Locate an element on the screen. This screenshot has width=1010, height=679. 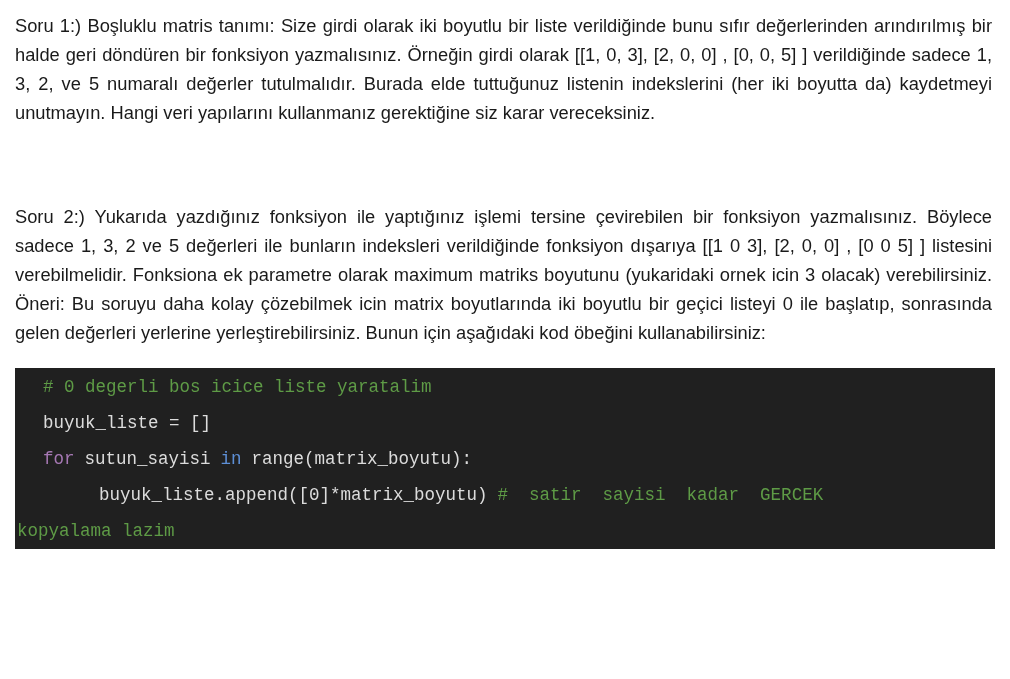
code-token: buyuk_liste.append([0]*matrix_boyutu) is located at coordinates (293, 495).